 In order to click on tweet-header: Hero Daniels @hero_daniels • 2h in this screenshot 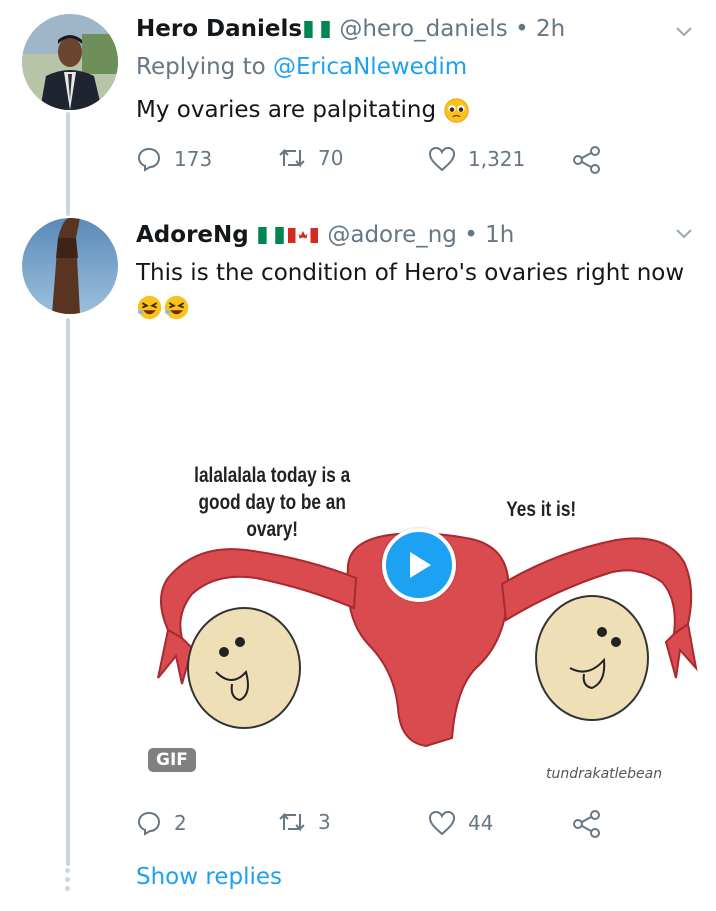, I will do `click(351, 29)`.